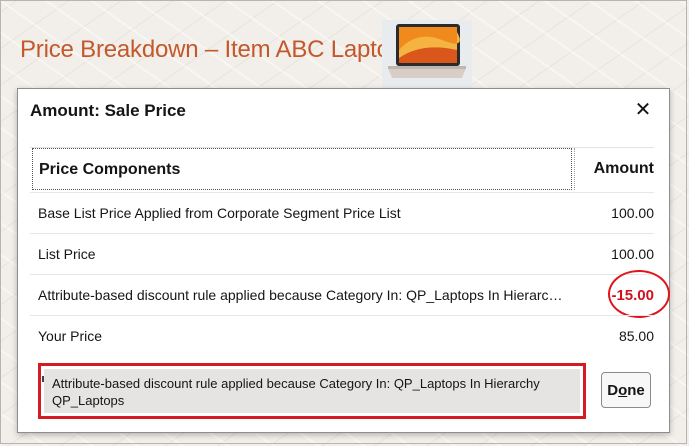 This screenshot has width=689, height=446. What do you see at coordinates (211, 49) in the screenshot?
I see `page-title: Price Breakdown – Item ABC Laptop` at bounding box center [211, 49].